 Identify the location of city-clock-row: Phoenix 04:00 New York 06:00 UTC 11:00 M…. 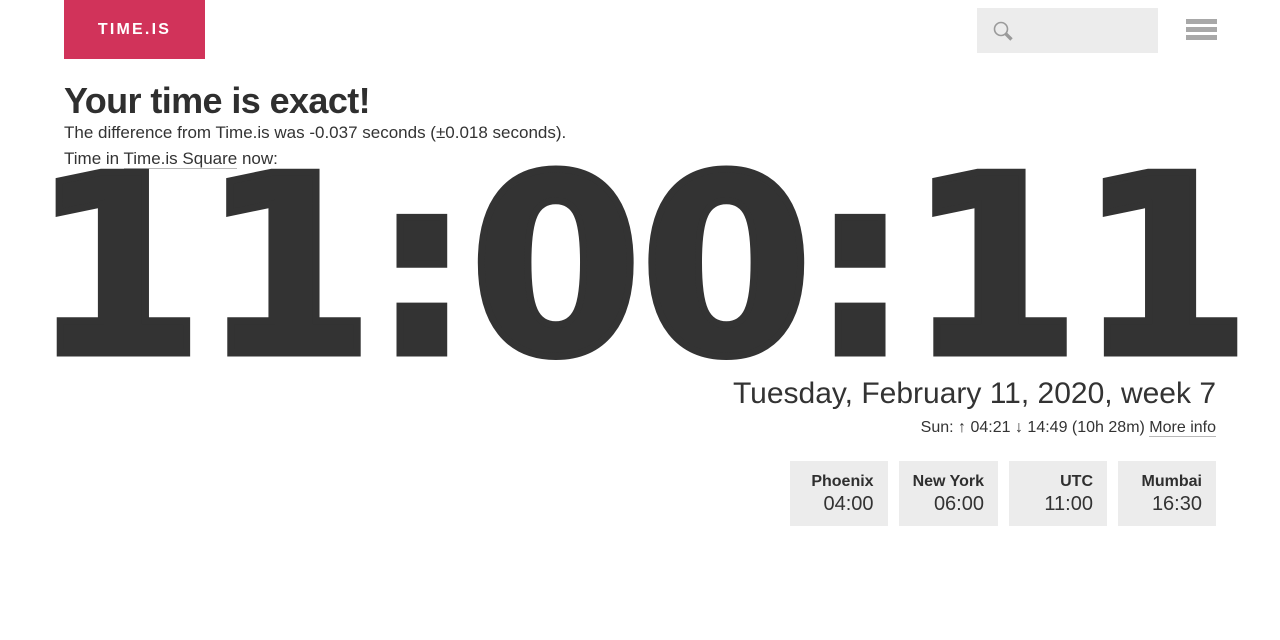
(1002, 493).